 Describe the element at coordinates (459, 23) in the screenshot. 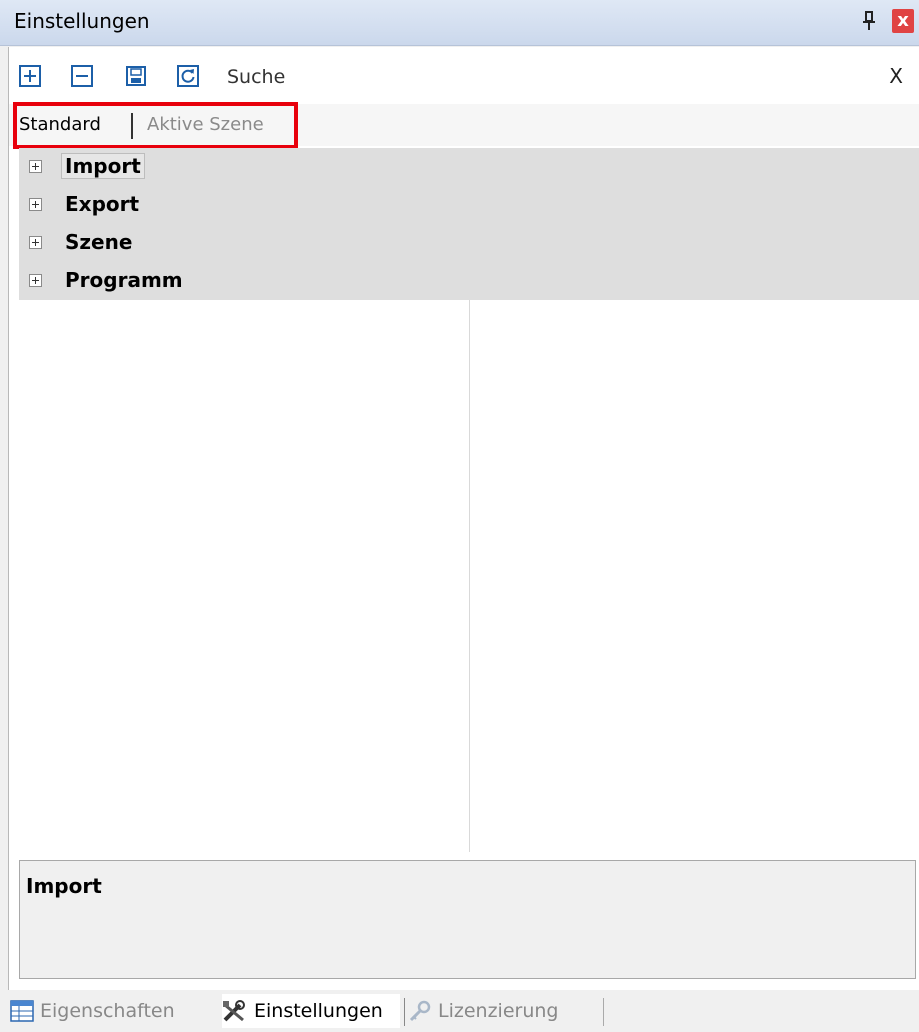

I see `title-bar: Einstellungen x` at that location.